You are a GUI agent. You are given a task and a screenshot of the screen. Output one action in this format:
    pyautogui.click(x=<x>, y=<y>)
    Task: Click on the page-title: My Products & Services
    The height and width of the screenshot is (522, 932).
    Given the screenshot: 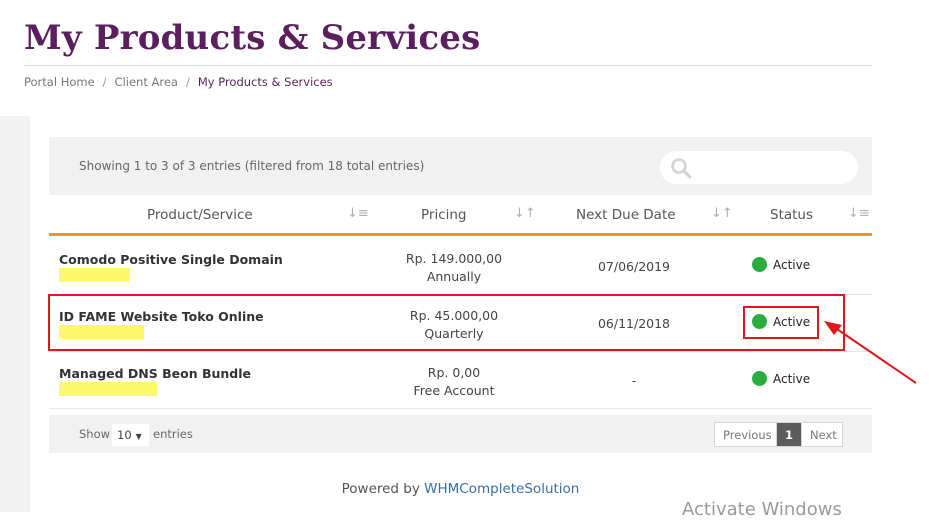 What is the action you would take?
    pyautogui.click(x=252, y=38)
    